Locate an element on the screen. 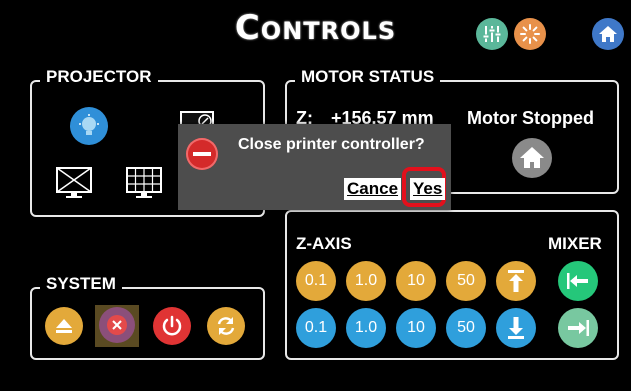 The image size is (631, 391). grid-screen-button is located at coordinates (144, 185).